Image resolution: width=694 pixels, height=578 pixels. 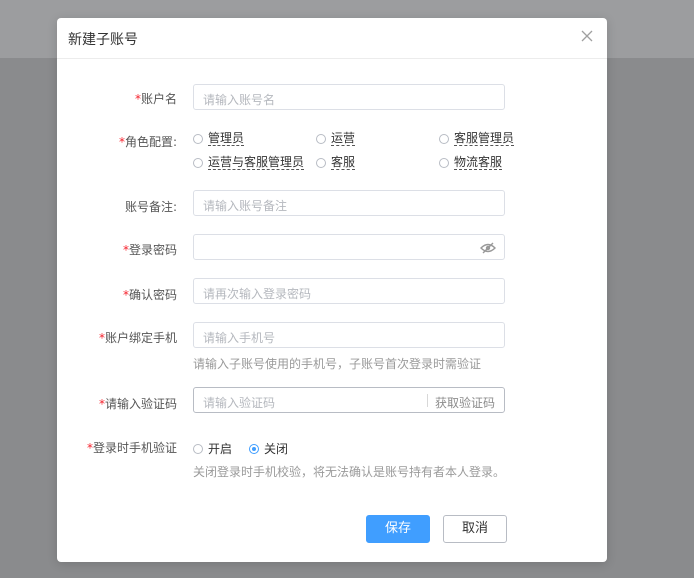 What do you see at coordinates (337, 364) in the screenshot?
I see `phone-help-text: 请输入子账号使用的手机号，子账号首次登录时需验证` at bounding box center [337, 364].